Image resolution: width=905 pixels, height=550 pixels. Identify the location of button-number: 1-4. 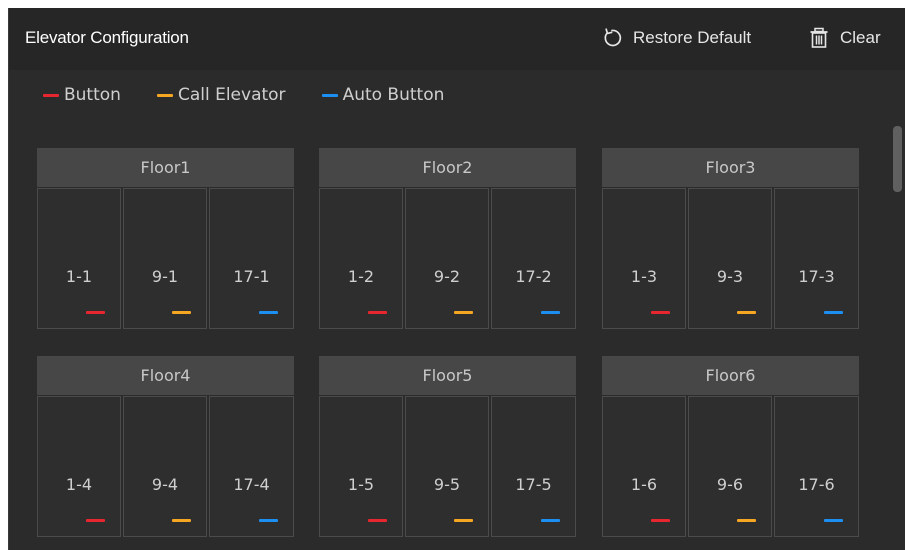
(79, 484).